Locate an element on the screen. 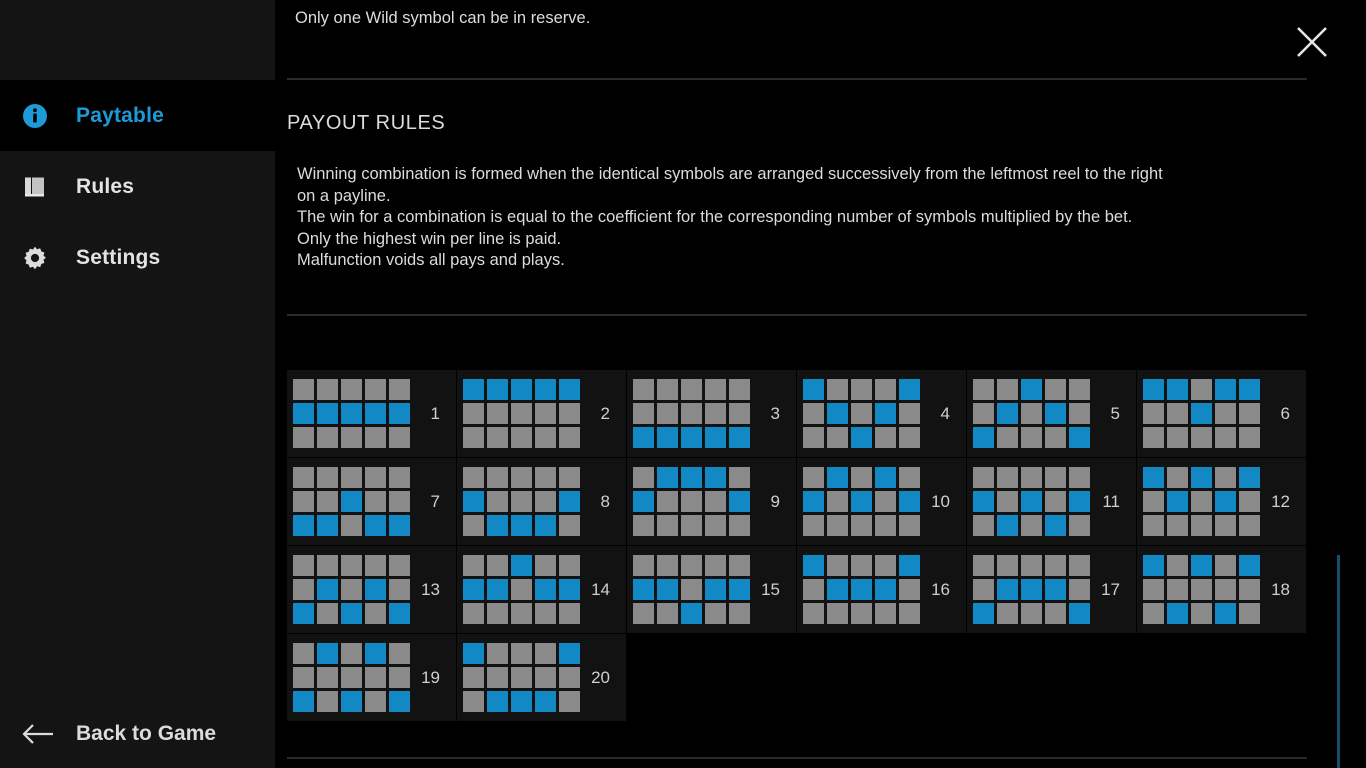 Image resolution: width=1366 pixels, height=768 pixels. payline-number: 10 is located at coordinates (940, 501).